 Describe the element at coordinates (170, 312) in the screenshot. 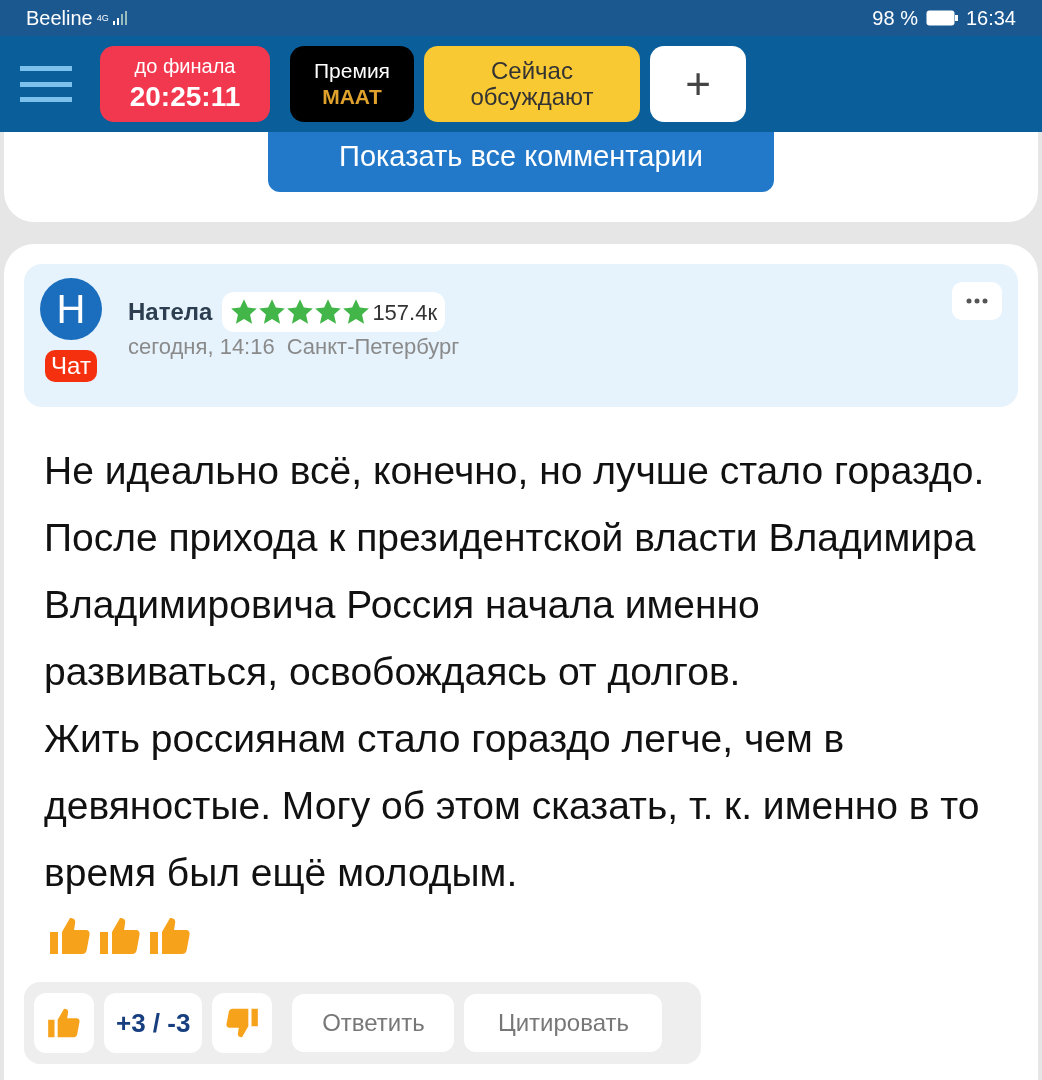

I see `author-name: Натела` at that location.